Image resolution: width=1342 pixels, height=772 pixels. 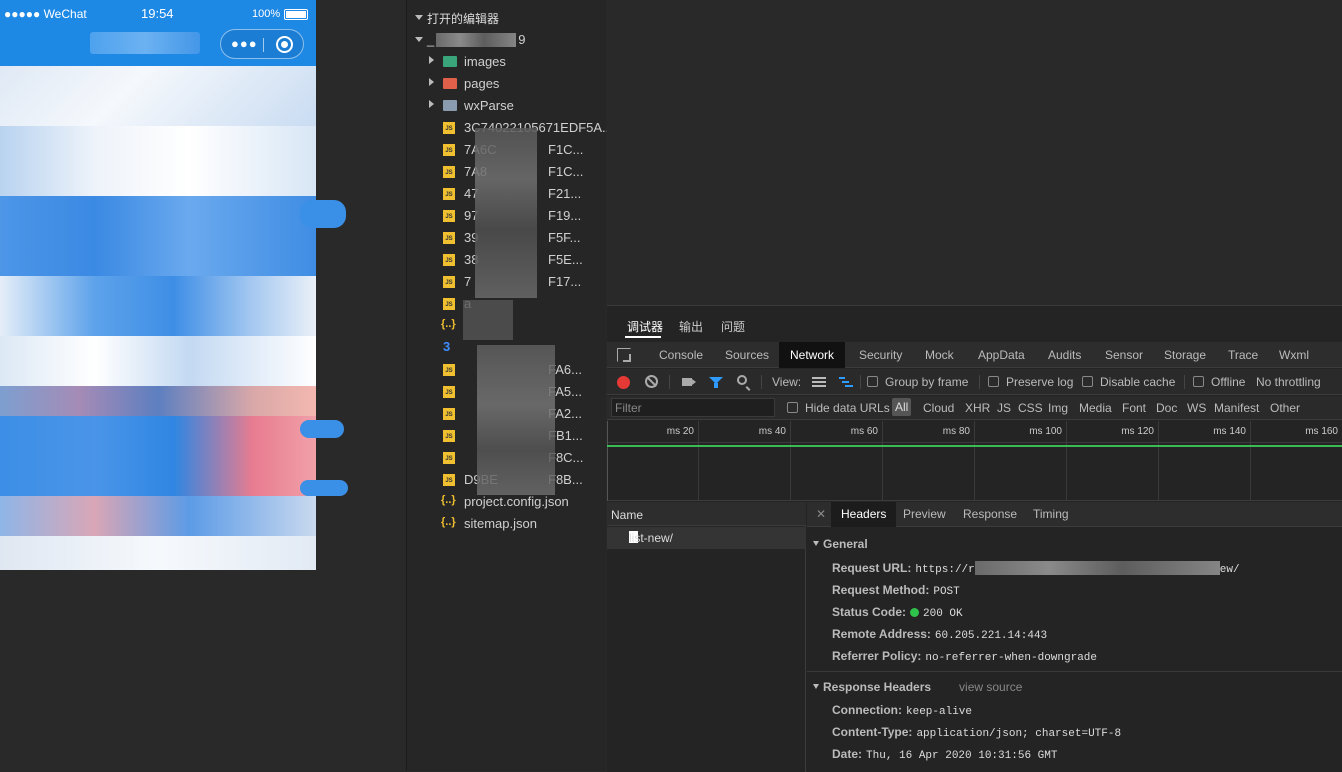 I want to click on clear-icon, so click(x=651, y=381).